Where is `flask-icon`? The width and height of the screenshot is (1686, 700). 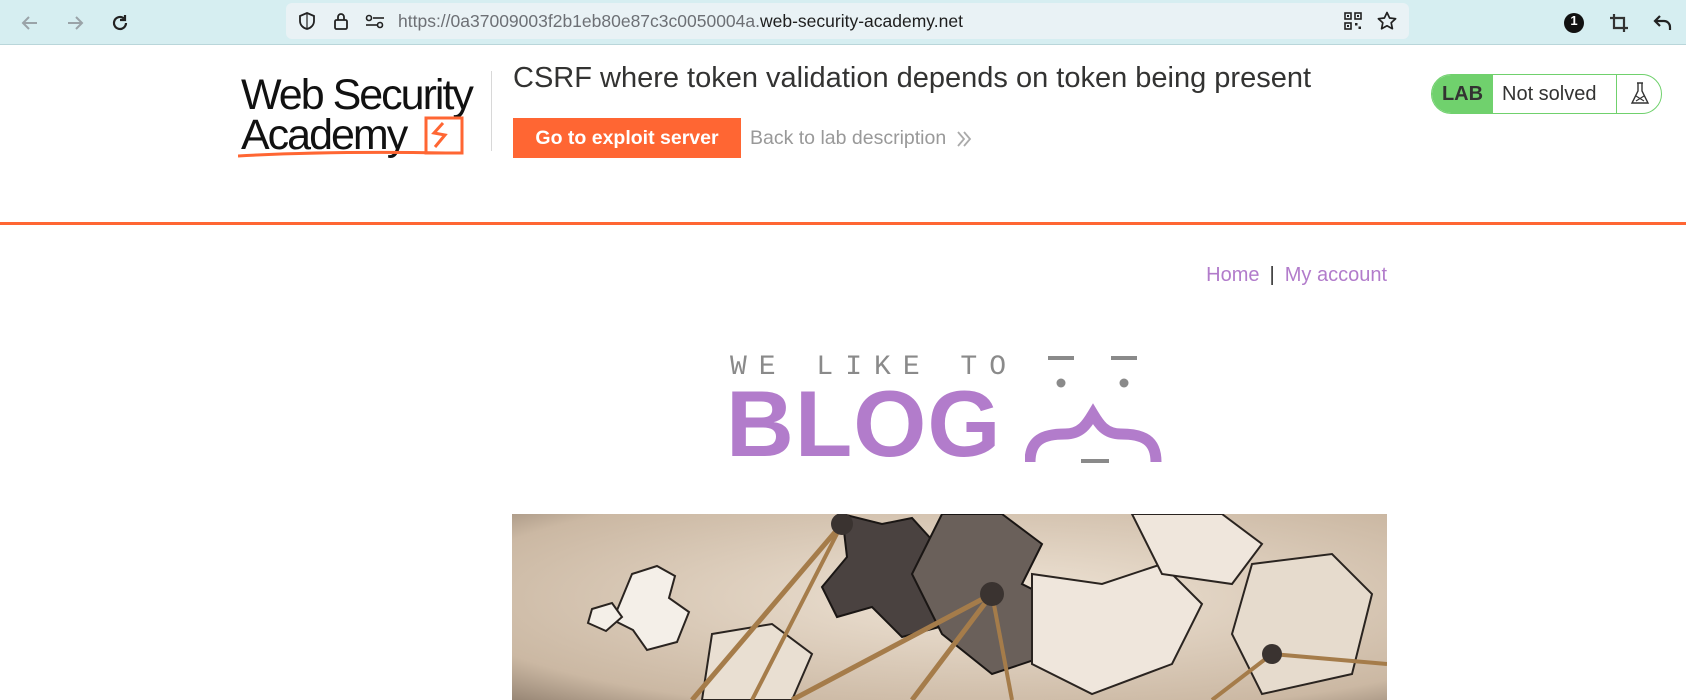
flask-icon is located at coordinates (1640, 93).